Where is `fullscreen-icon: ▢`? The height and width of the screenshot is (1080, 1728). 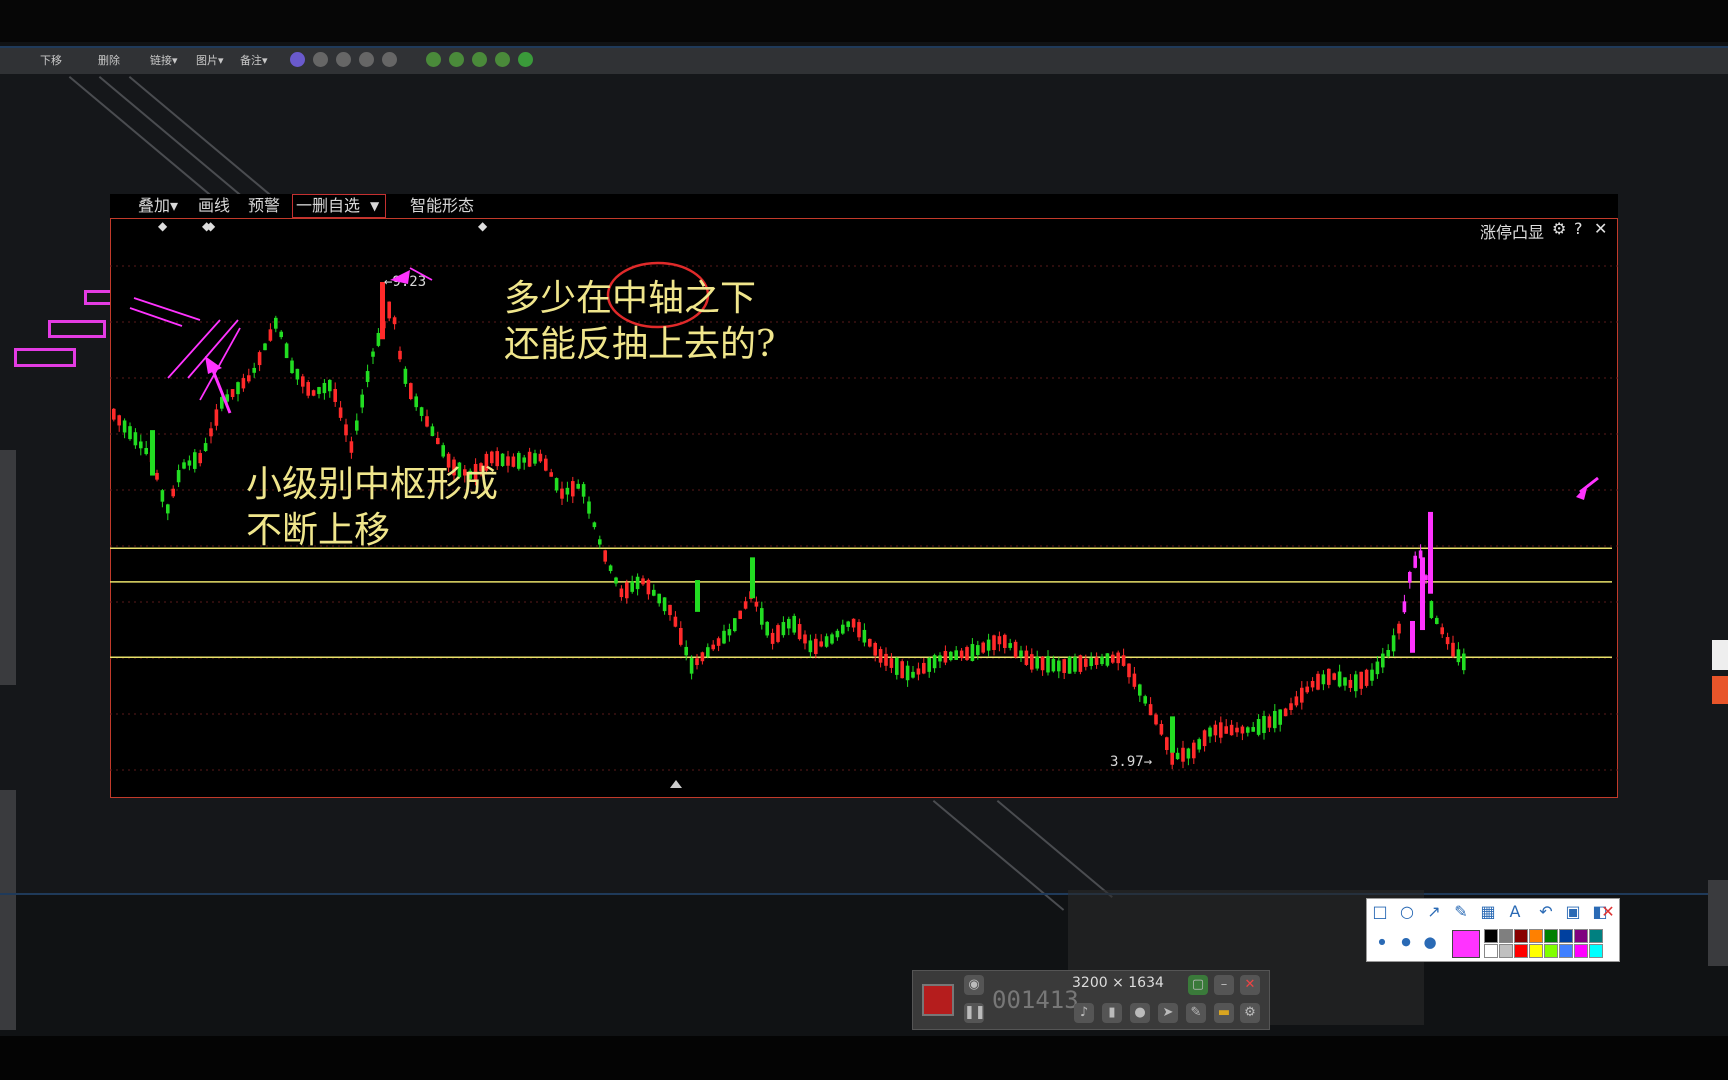
fullscreen-icon: ▢ is located at coordinates (1198, 985).